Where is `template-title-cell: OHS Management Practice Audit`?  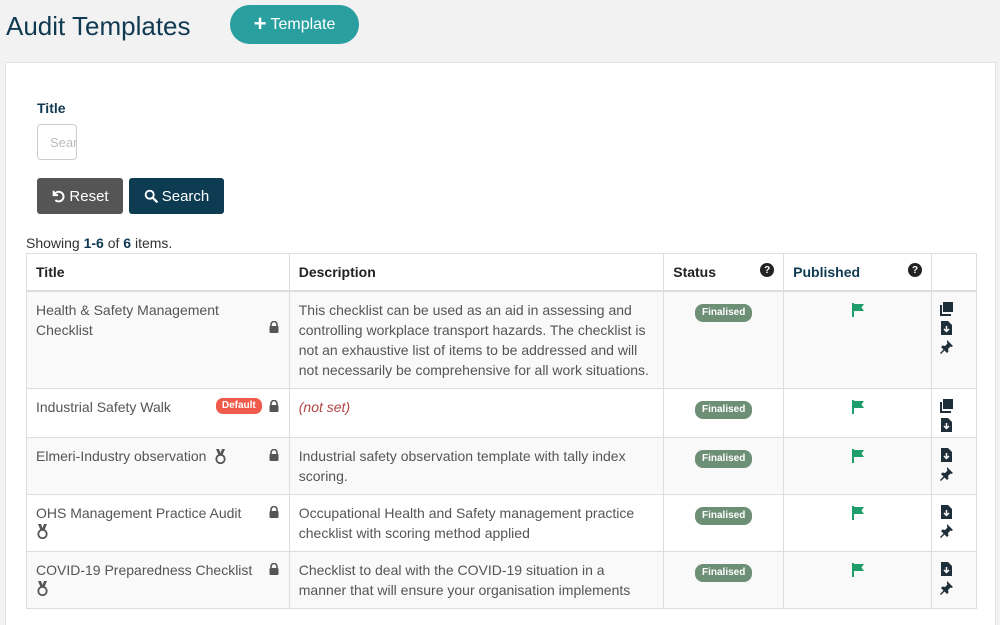
template-title-cell: OHS Management Practice Audit is located at coordinates (158, 522).